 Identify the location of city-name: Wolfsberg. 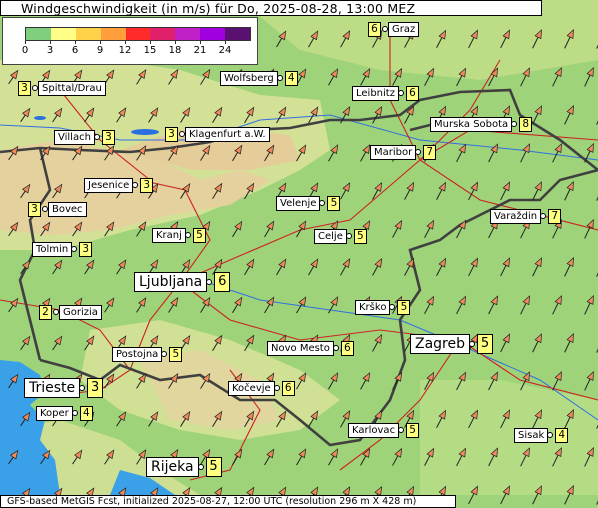
(249, 78).